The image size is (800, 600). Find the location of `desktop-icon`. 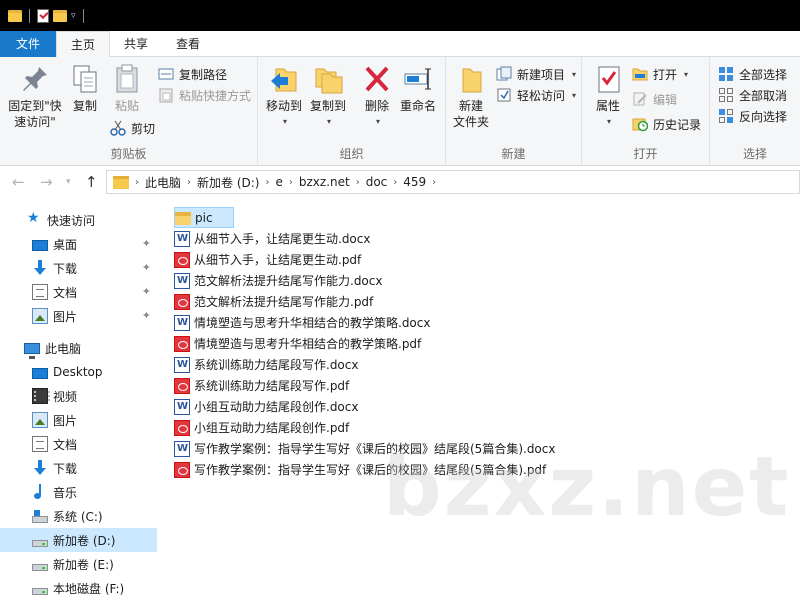

desktop-icon is located at coordinates (40, 373).